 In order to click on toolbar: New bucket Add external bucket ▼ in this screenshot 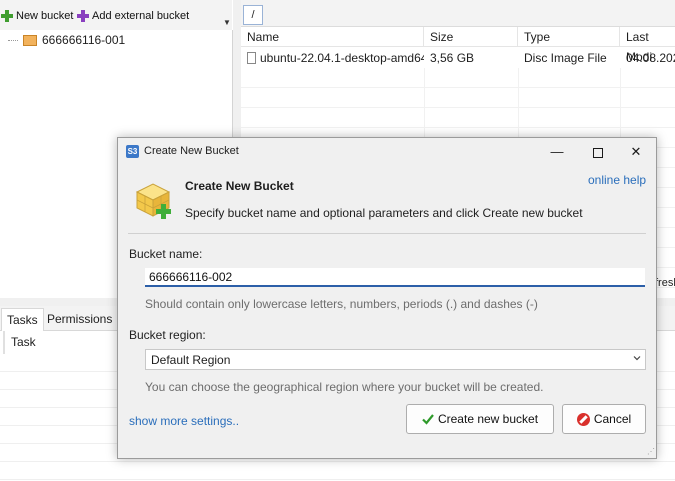, I will do `click(116, 15)`.